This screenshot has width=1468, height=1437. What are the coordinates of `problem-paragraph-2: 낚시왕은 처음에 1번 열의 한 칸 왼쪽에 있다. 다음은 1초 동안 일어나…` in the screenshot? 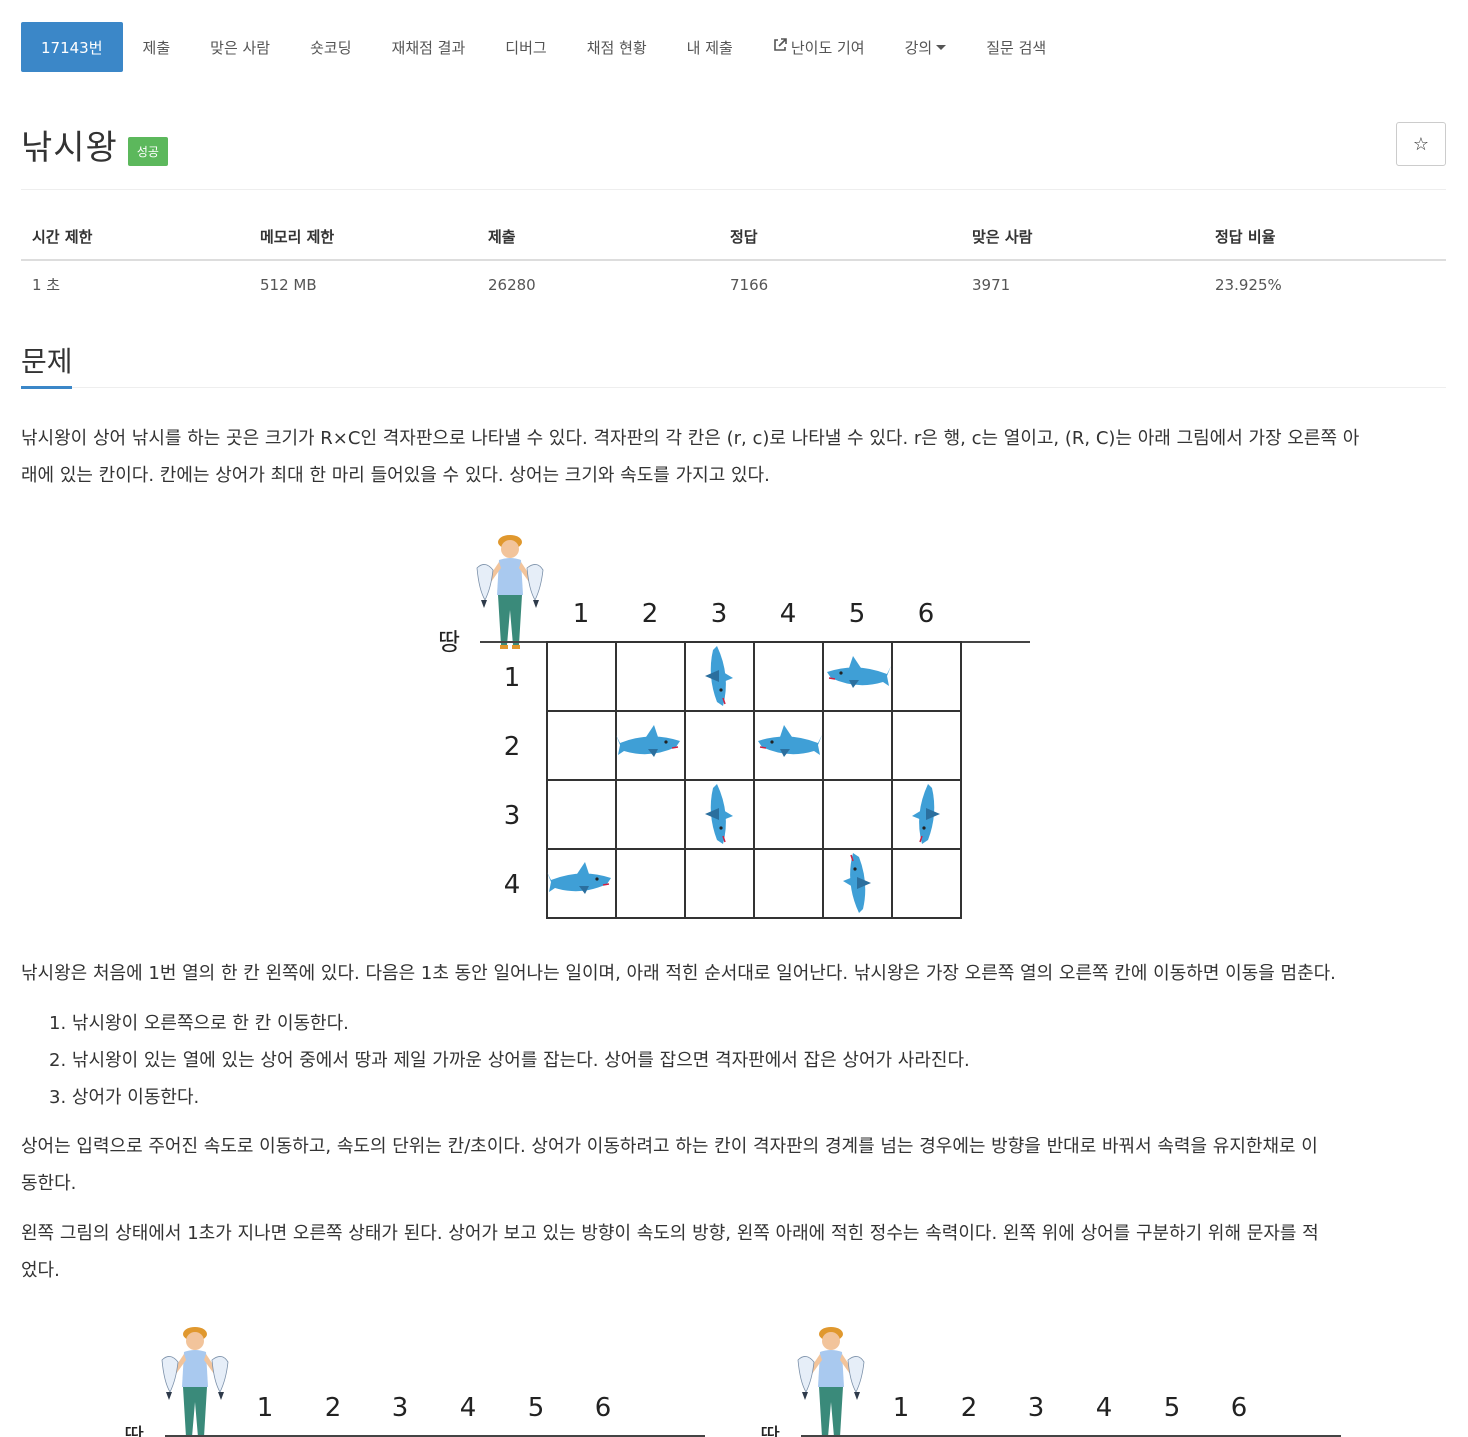 It's located at (678, 973).